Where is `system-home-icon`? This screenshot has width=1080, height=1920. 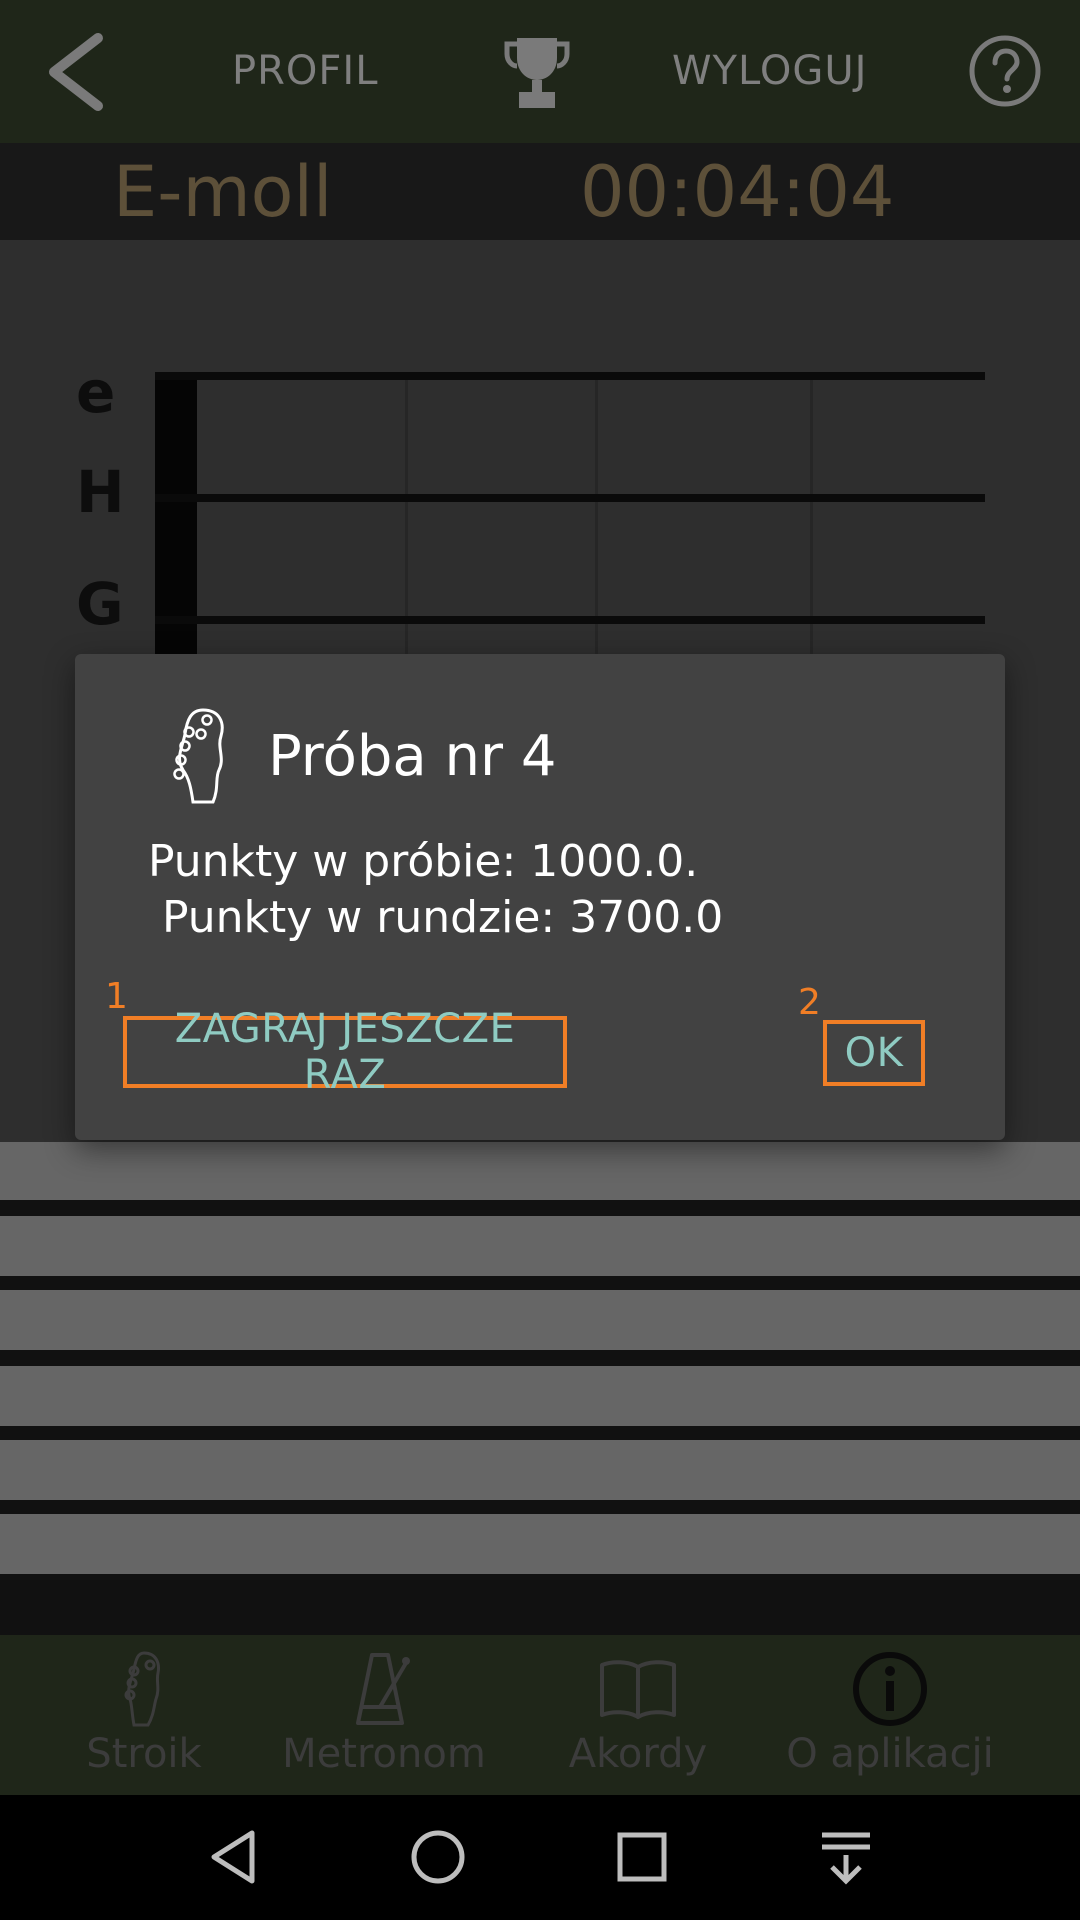 system-home-icon is located at coordinates (438, 1857).